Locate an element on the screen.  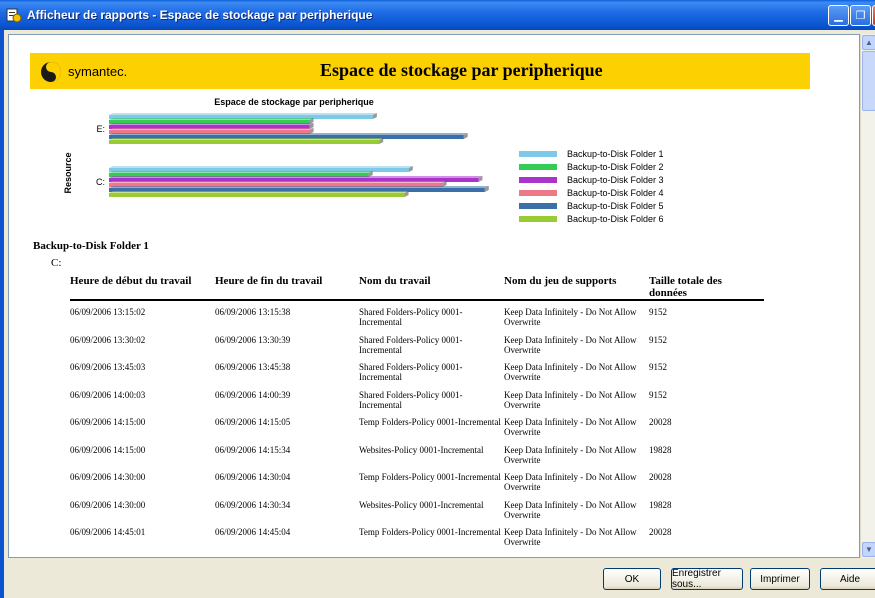
folder-heading: Backup-to-Disk Folder 1 is located at coordinates (91, 246).